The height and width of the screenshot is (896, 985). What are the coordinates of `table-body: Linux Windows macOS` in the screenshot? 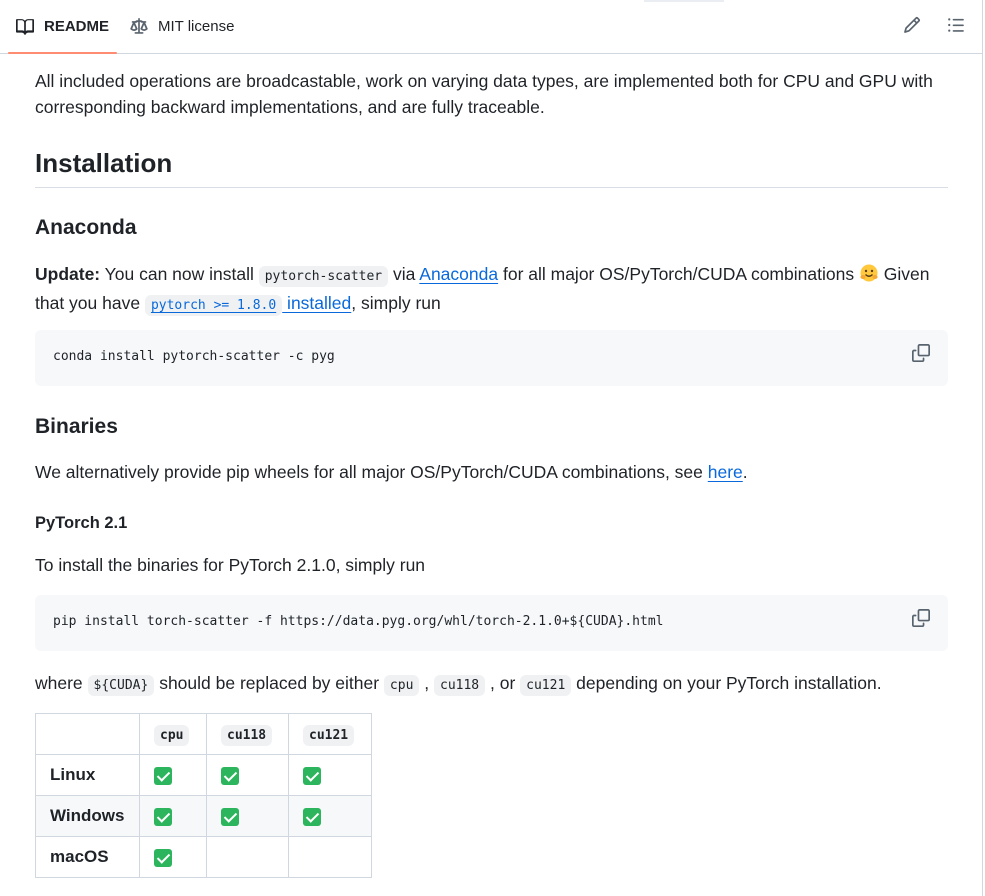 It's located at (203, 816).